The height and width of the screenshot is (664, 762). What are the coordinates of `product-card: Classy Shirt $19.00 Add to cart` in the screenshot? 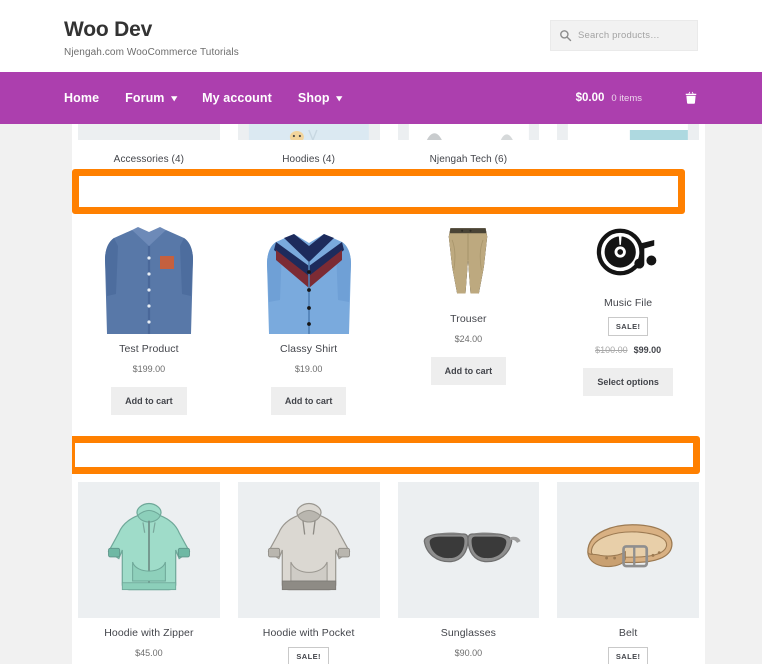 It's located at (308, 315).